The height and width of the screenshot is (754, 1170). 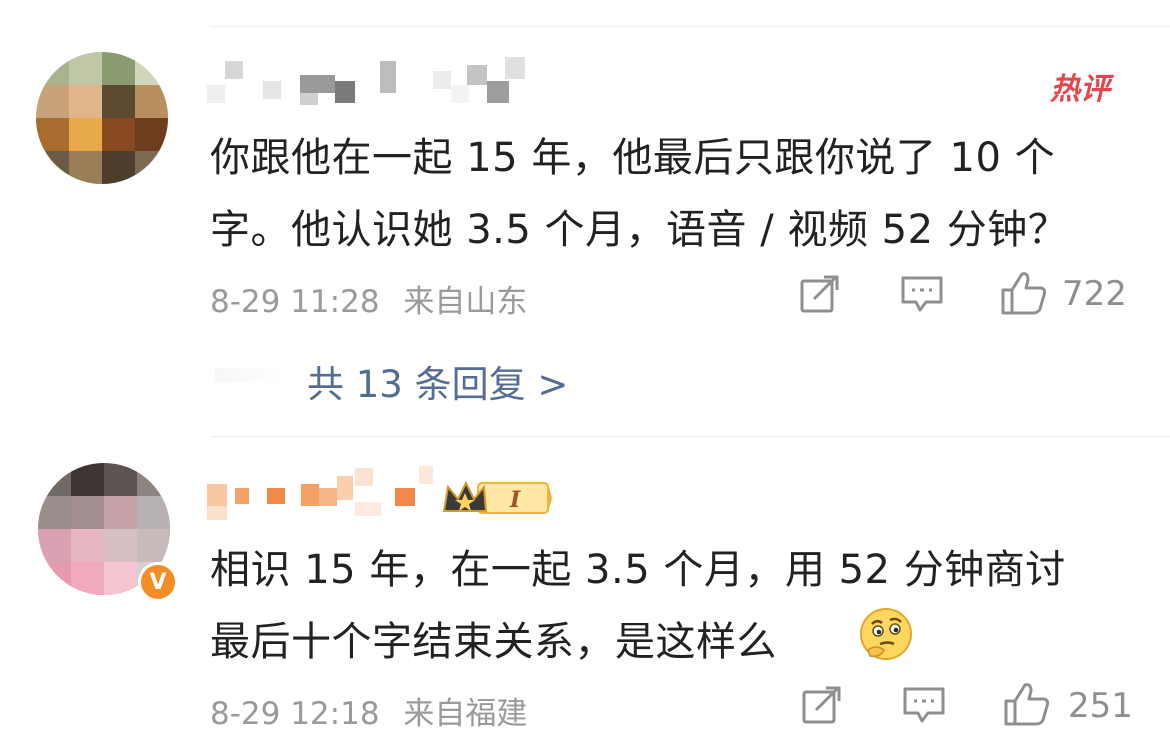 What do you see at coordinates (437, 381) in the screenshot?
I see `view-replies-link: 共 13 条回复 >` at bounding box center [437, 381].